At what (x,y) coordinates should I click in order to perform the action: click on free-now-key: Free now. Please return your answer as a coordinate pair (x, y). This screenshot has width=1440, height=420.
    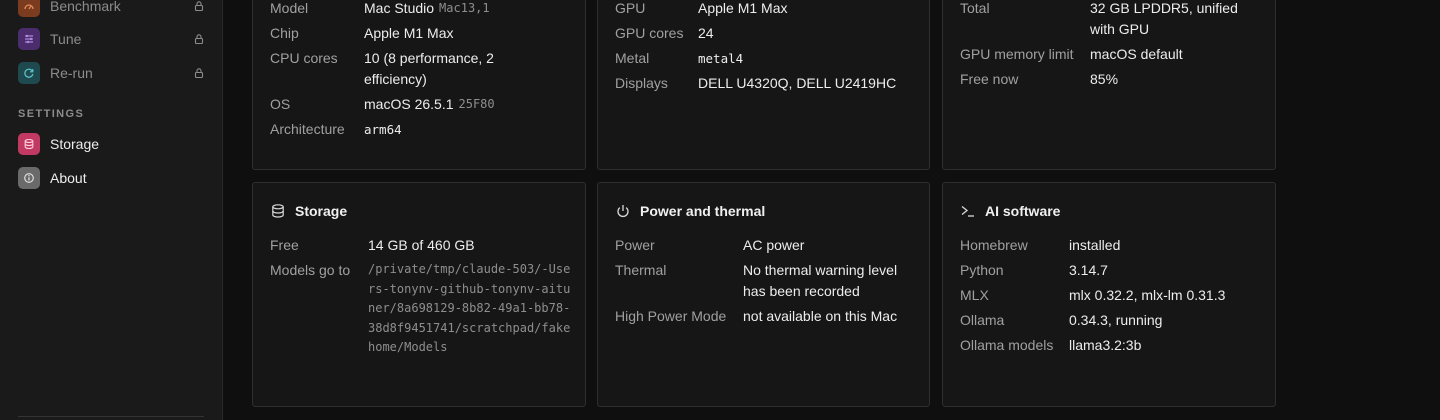
    Looking at the image, I should click on (989, 79).